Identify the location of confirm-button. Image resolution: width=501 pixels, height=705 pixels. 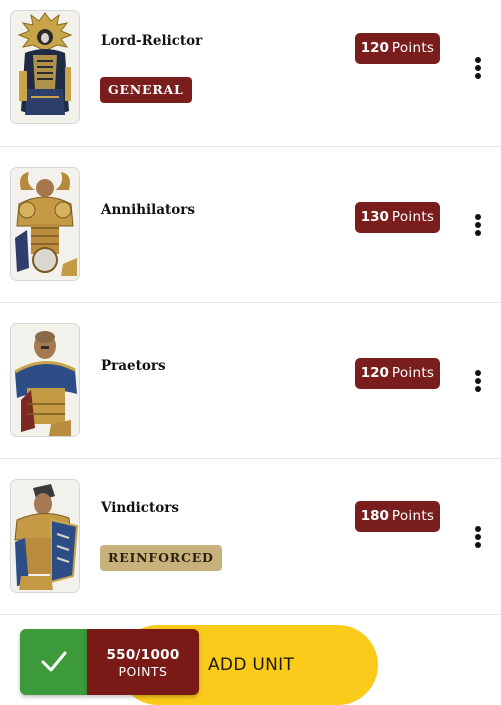
(53, 662).